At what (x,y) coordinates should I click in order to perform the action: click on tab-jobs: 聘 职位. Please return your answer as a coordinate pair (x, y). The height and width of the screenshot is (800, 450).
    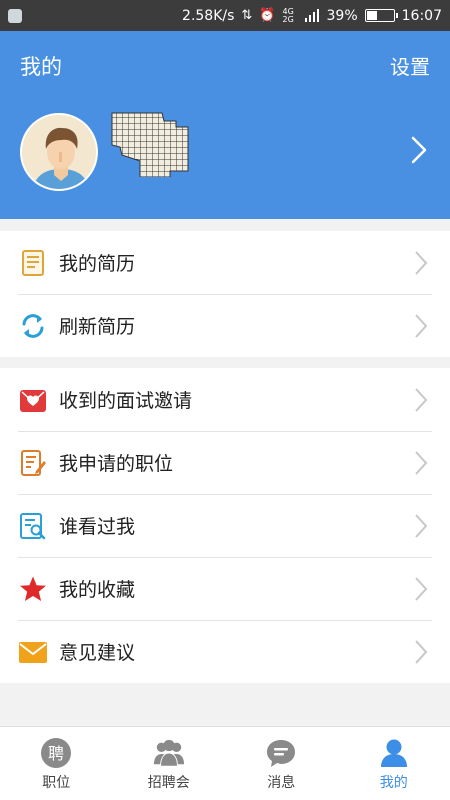
    Looking at the image, I should click on (56, 763).